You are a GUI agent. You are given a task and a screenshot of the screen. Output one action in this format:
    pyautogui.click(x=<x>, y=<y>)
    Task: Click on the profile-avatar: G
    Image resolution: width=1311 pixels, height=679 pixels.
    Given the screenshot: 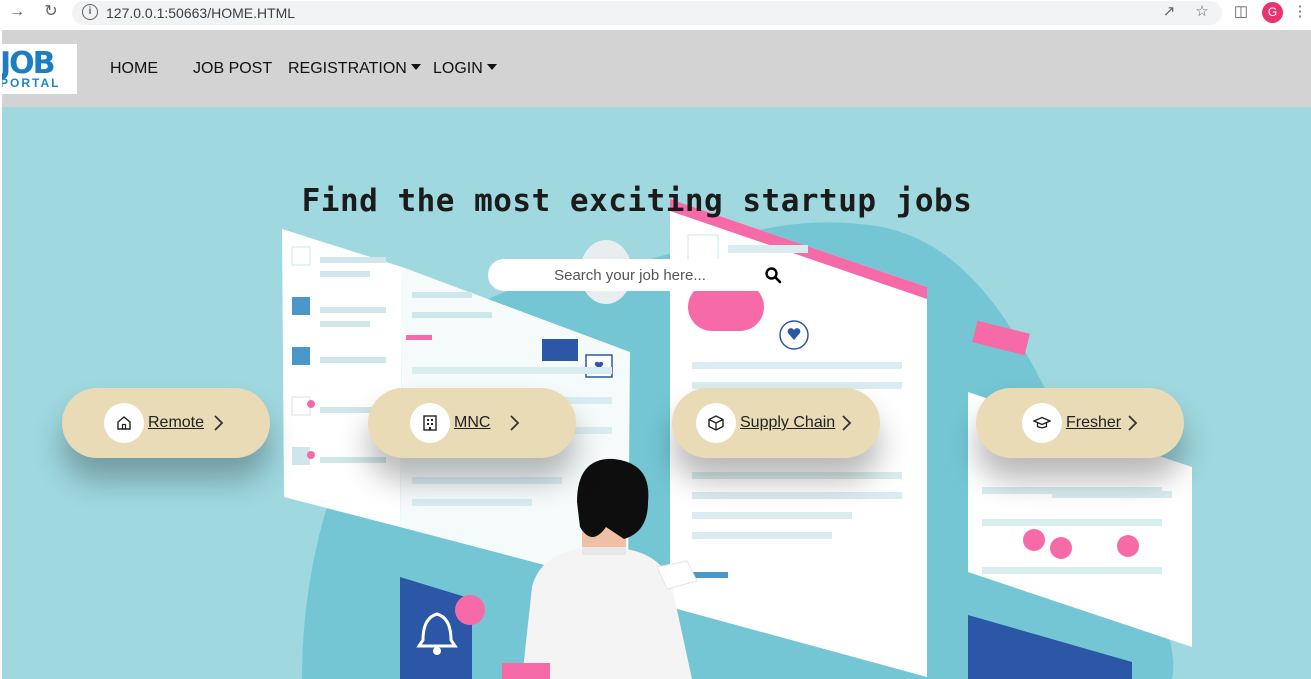 What is the action you would take?
    pyautogui.click(x=1272, y=12)
    